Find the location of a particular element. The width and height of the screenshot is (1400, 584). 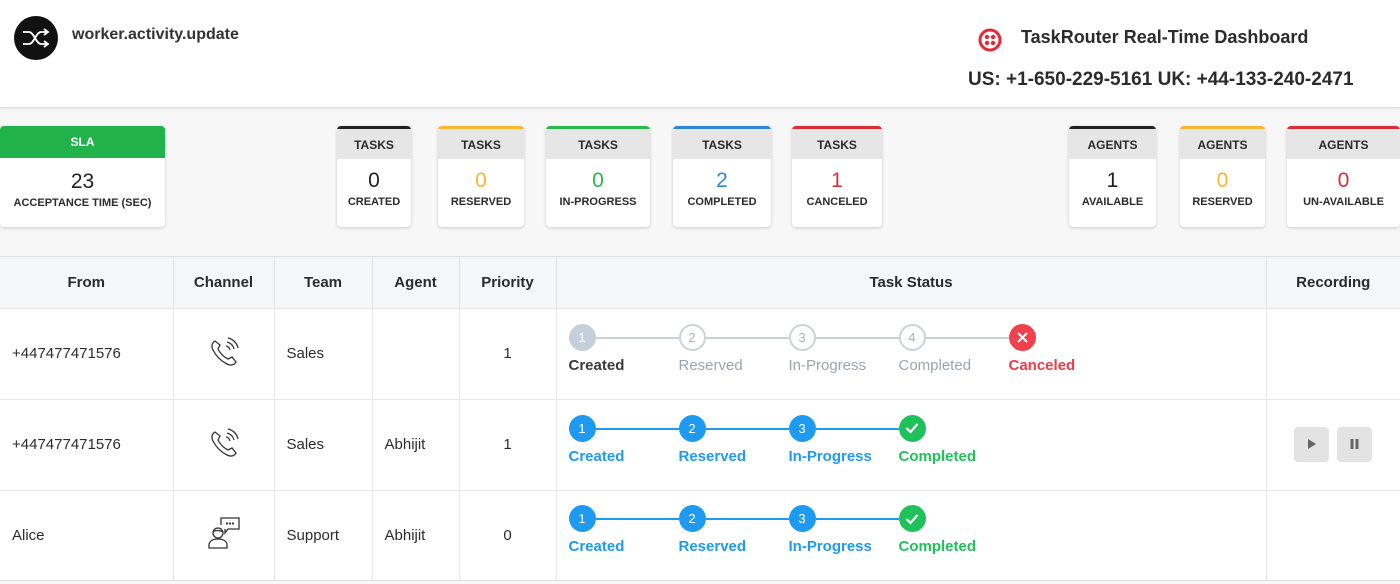

agents-reserved-card: AGENTS 0 RESERVED is located at coordinates (1222, 176).